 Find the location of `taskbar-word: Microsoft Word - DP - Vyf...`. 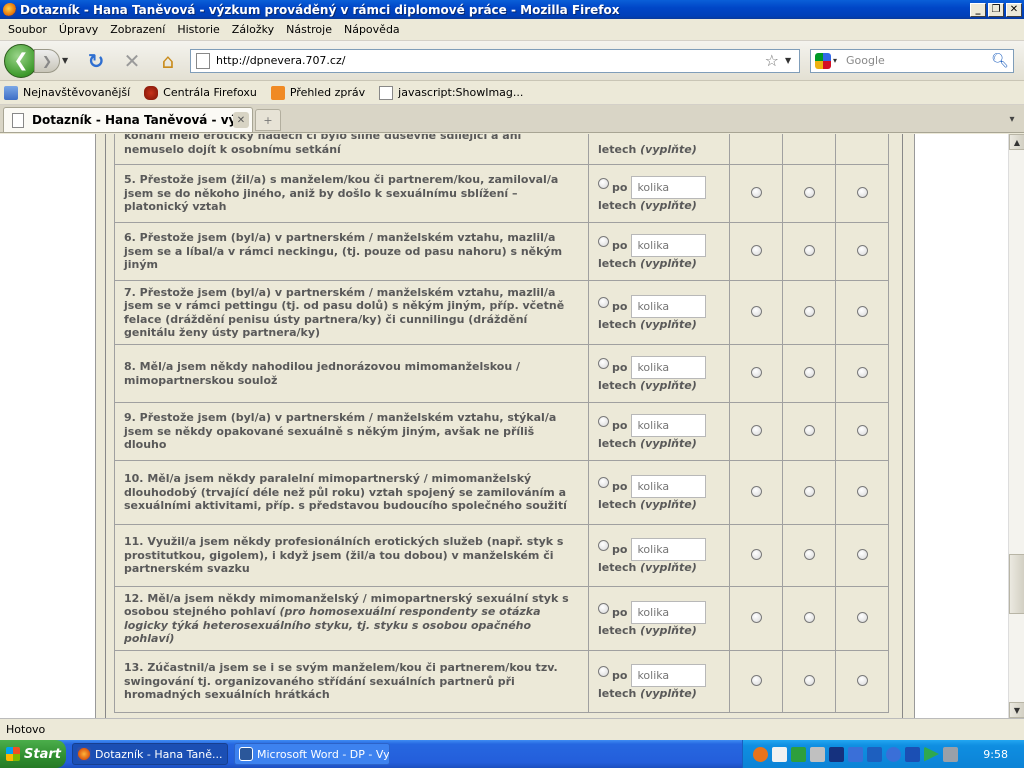

taskbar-word: Microsoft Word - DP - Vyf... is located at coordinates (312, 754).